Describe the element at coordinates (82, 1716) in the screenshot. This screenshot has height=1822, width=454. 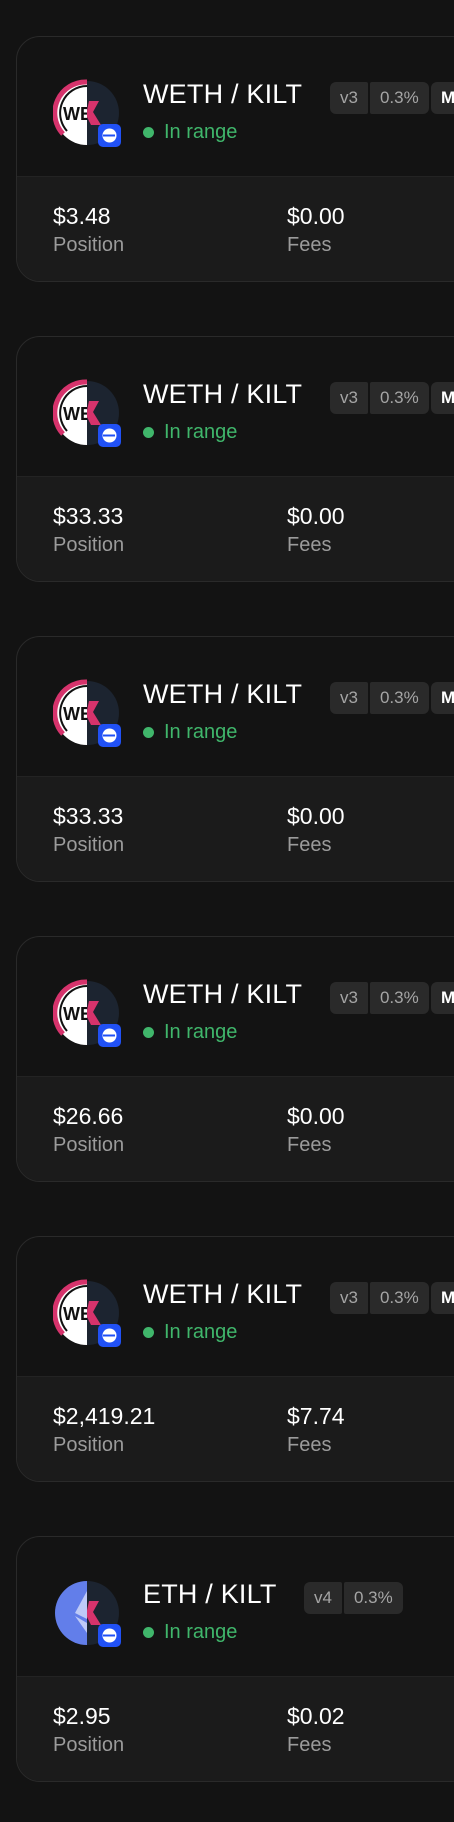
I see `position-value: $2.95` at that location.